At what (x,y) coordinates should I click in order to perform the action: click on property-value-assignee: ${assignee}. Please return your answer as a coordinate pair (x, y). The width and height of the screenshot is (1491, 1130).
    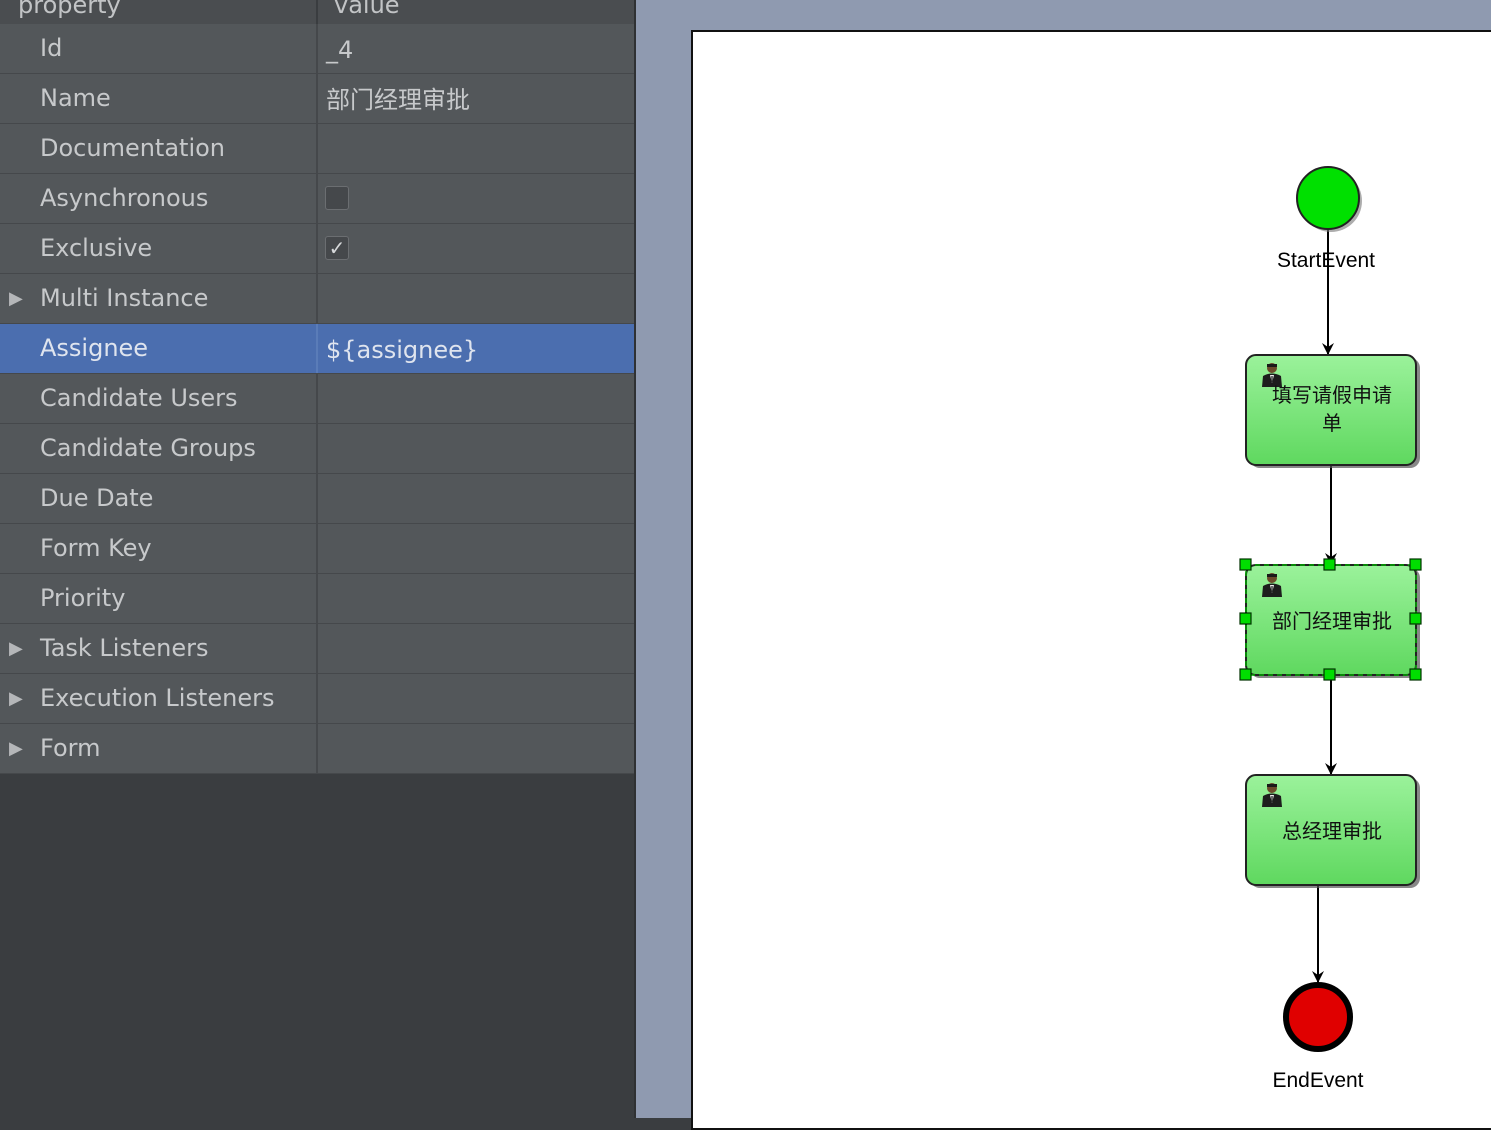
    Looking at the image, I should click on (402, 350).